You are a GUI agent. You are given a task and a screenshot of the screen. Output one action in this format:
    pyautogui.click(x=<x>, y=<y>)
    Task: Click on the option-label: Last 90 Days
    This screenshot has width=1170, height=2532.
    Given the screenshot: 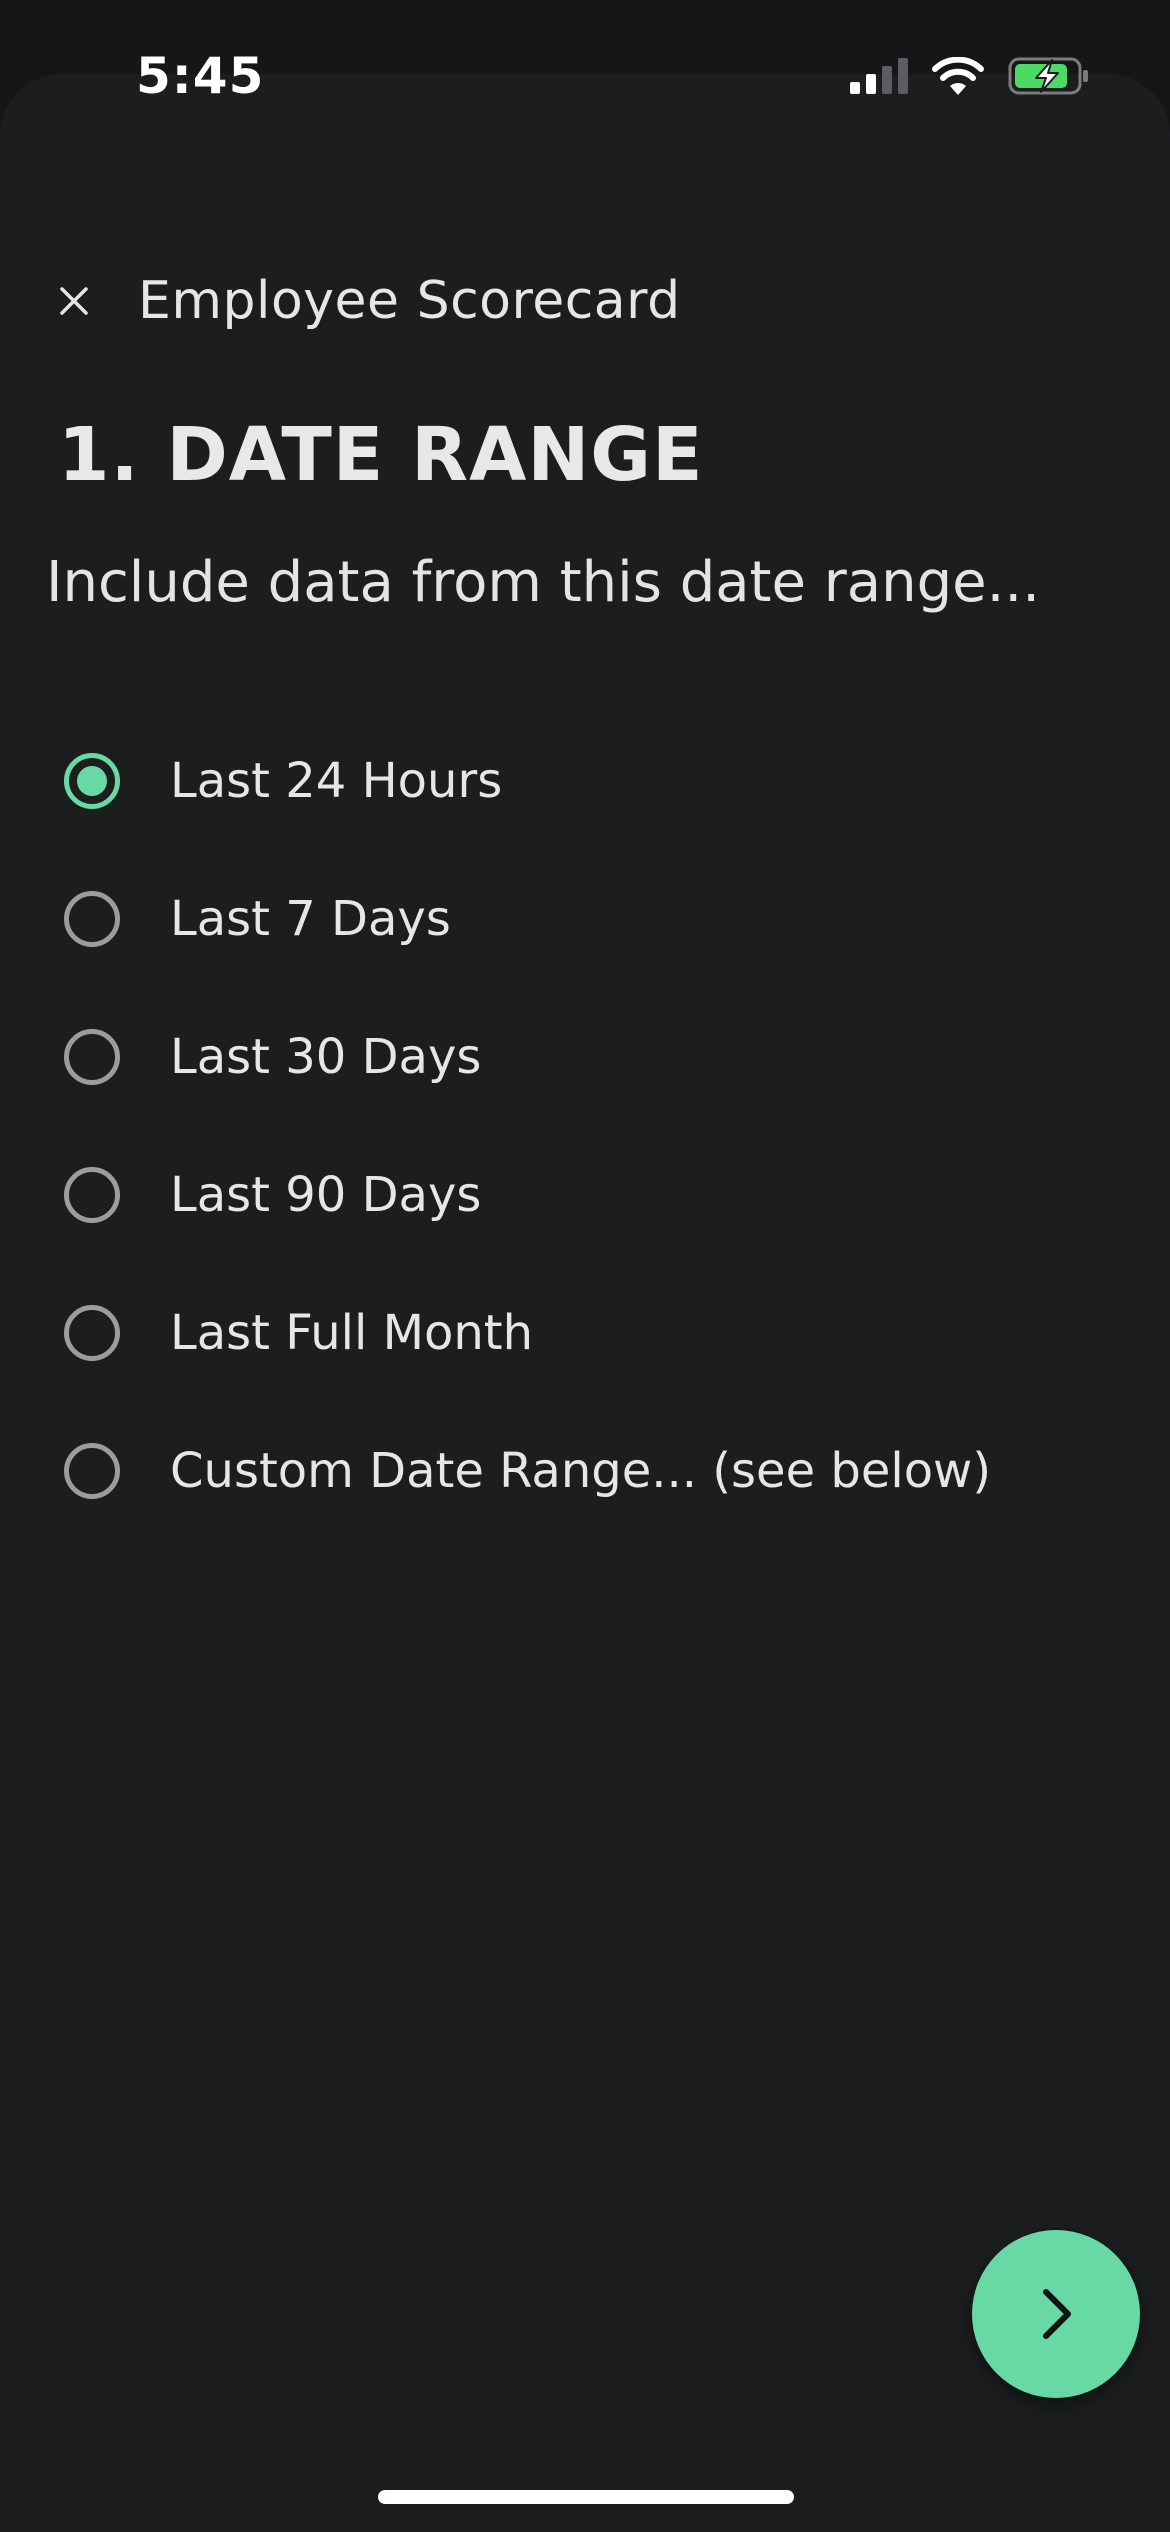 What is the action you would take?
    pyautogui.click(x=326, y=1195)
    